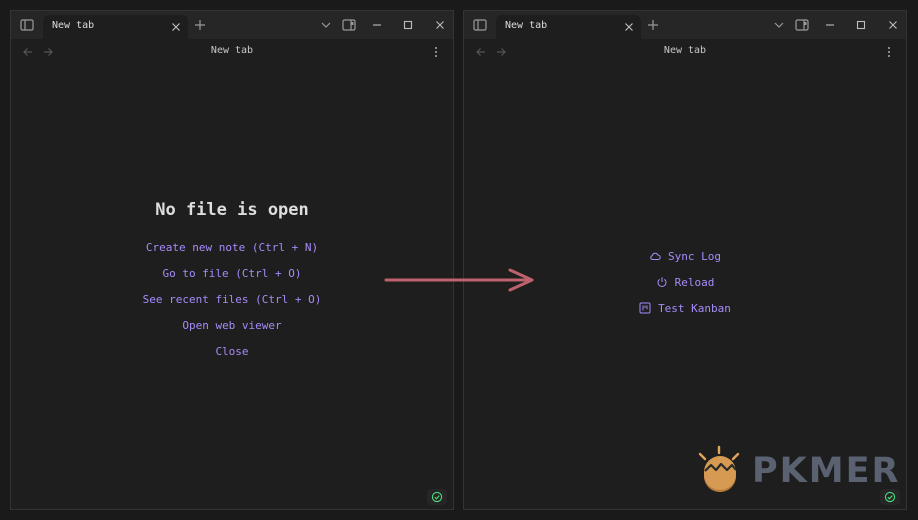  I want to click on open-web-viewer-link: Open web viewer, so click(232, 328).